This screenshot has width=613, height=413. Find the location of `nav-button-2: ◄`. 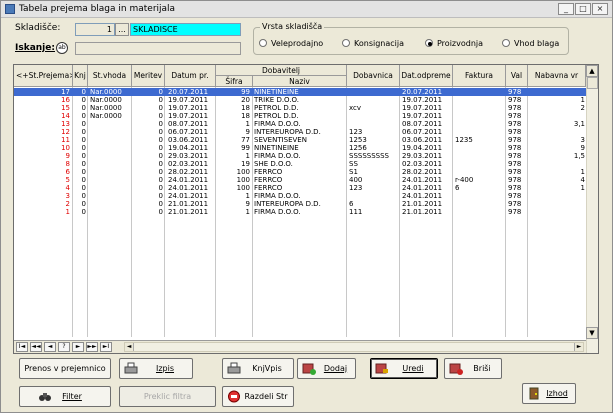

nav-button-2: ◄ is located at coordinates (50, 347).